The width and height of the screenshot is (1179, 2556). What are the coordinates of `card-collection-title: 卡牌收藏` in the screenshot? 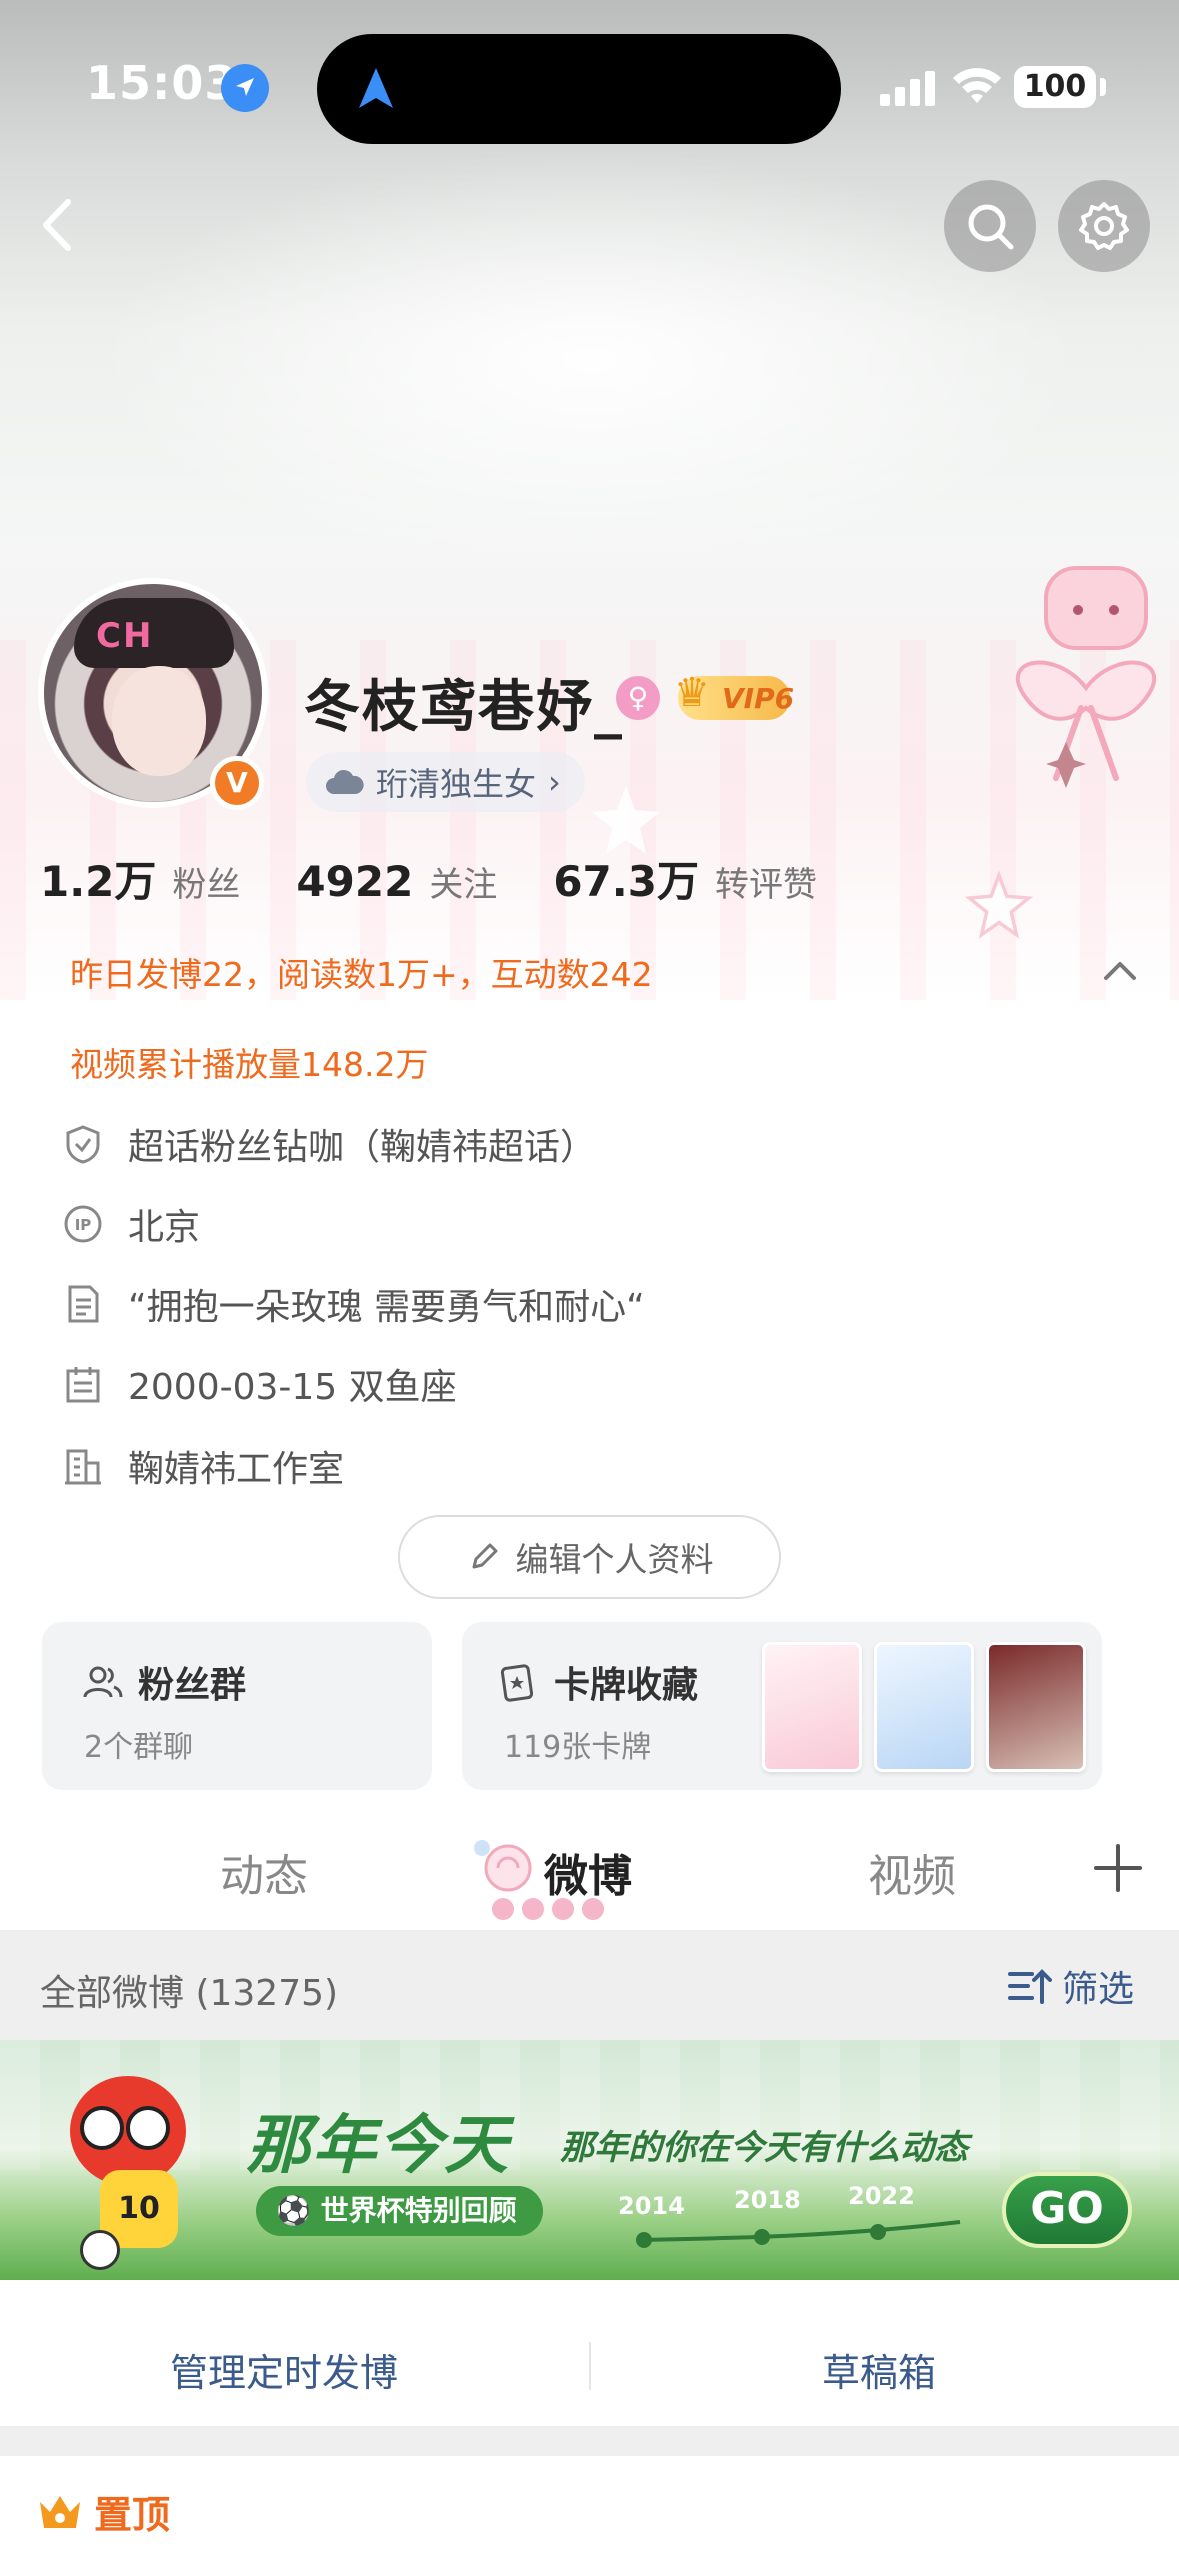 It's located at (598, 1682).